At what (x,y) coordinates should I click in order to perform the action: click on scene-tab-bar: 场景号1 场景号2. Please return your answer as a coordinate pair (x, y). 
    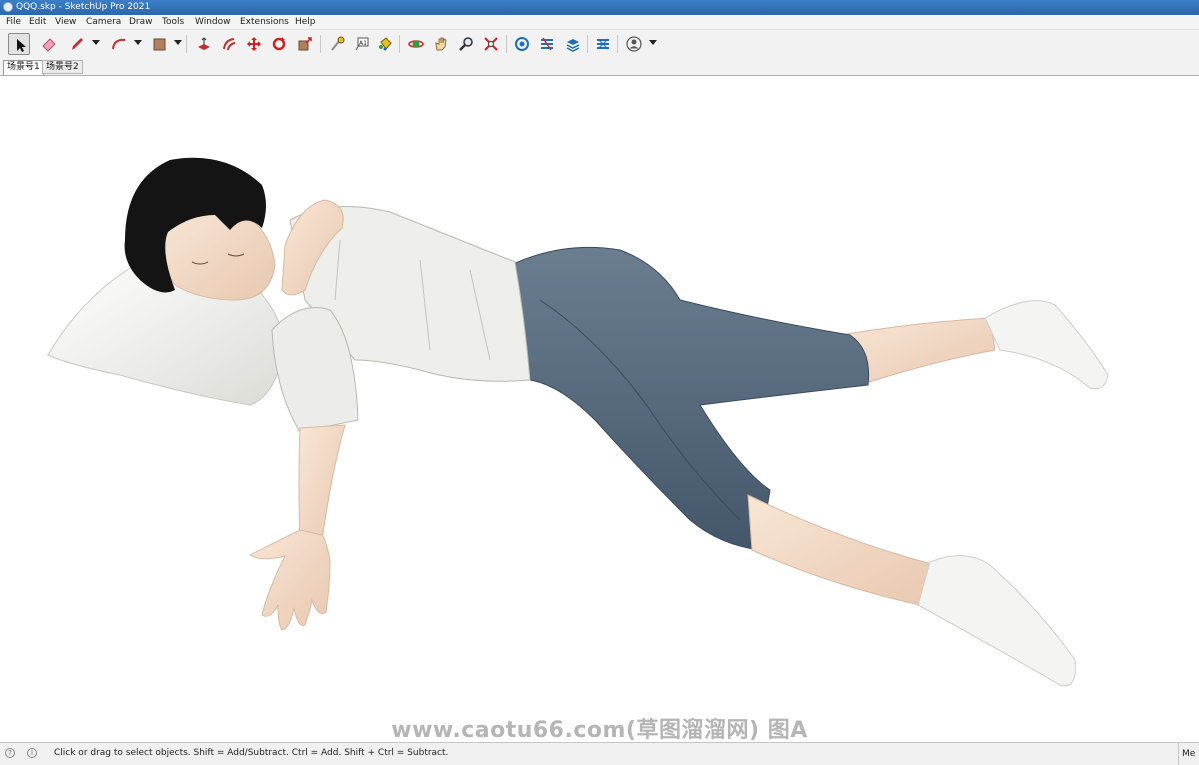
    Looking at the image, I should click on (599, 67).